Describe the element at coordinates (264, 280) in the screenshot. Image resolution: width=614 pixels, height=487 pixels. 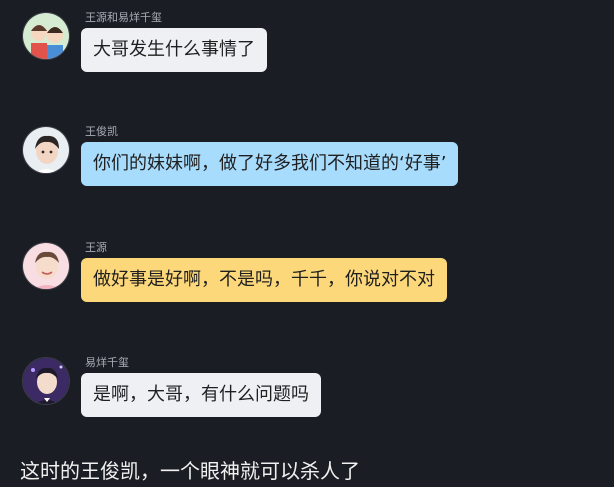
I see `message-bubble: 做好事是好啊，不是吗，千千，你说对不对` at that location.